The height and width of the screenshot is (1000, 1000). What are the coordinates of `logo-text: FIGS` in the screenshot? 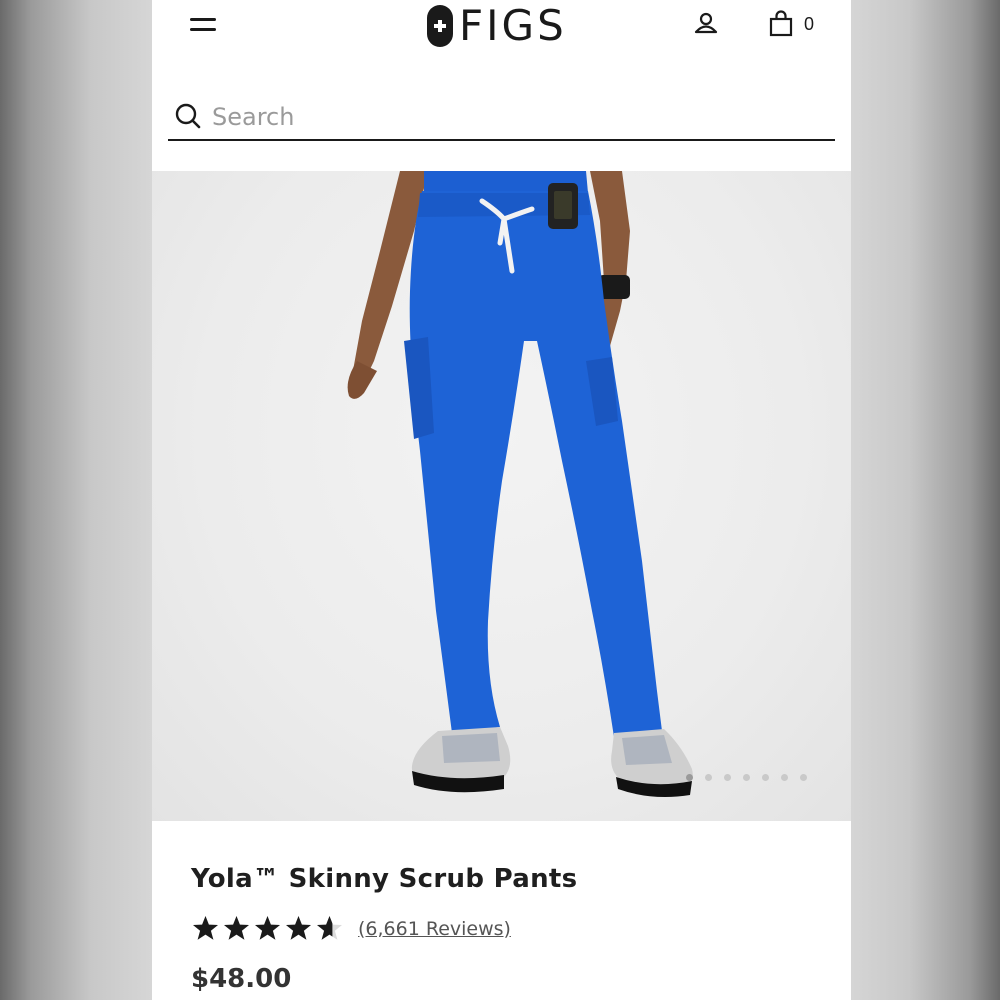 It's located at (513, 25).